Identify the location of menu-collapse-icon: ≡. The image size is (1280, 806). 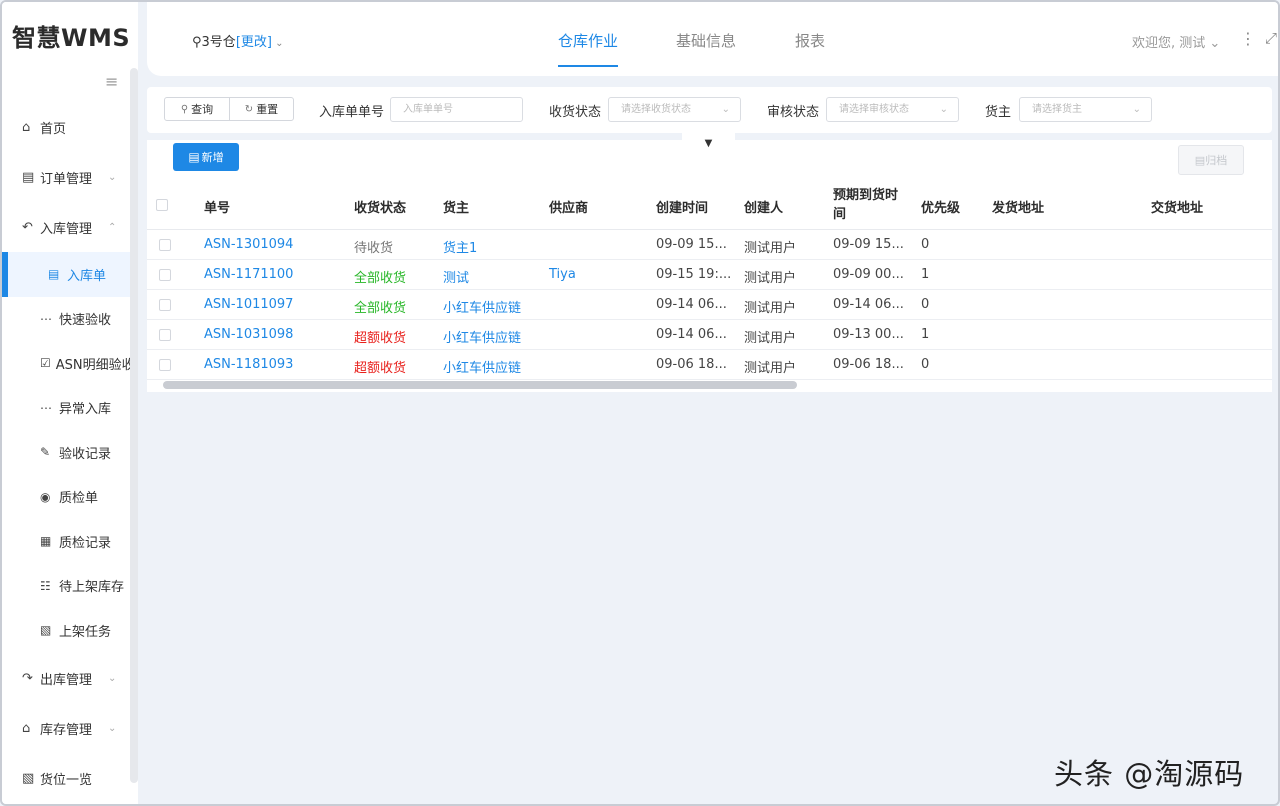
(113, 82).